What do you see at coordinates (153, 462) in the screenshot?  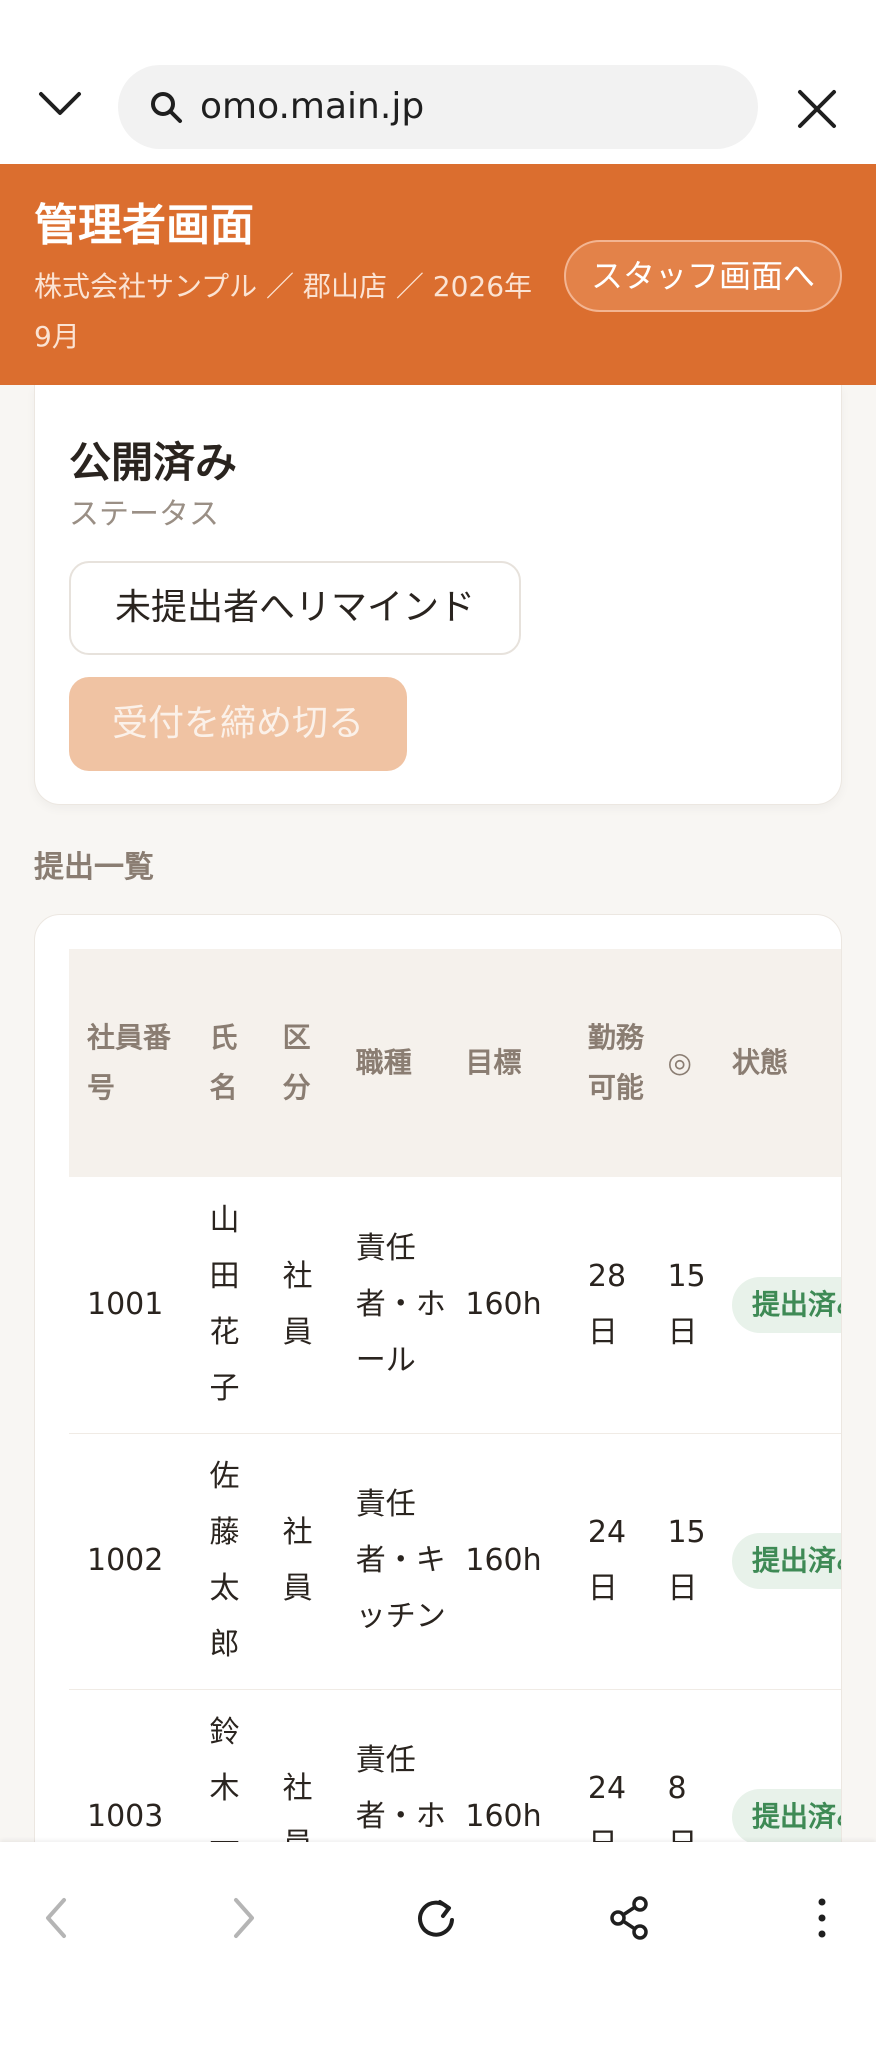 I see `status-value: 公開済み` at bounding box center [153, 462].